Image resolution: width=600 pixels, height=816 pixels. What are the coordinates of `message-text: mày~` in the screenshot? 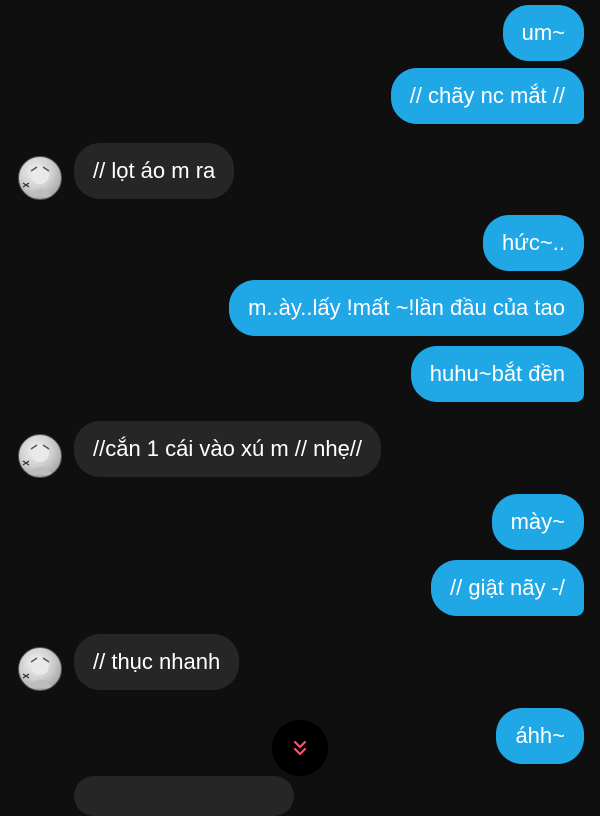 It's located at (537, 521).